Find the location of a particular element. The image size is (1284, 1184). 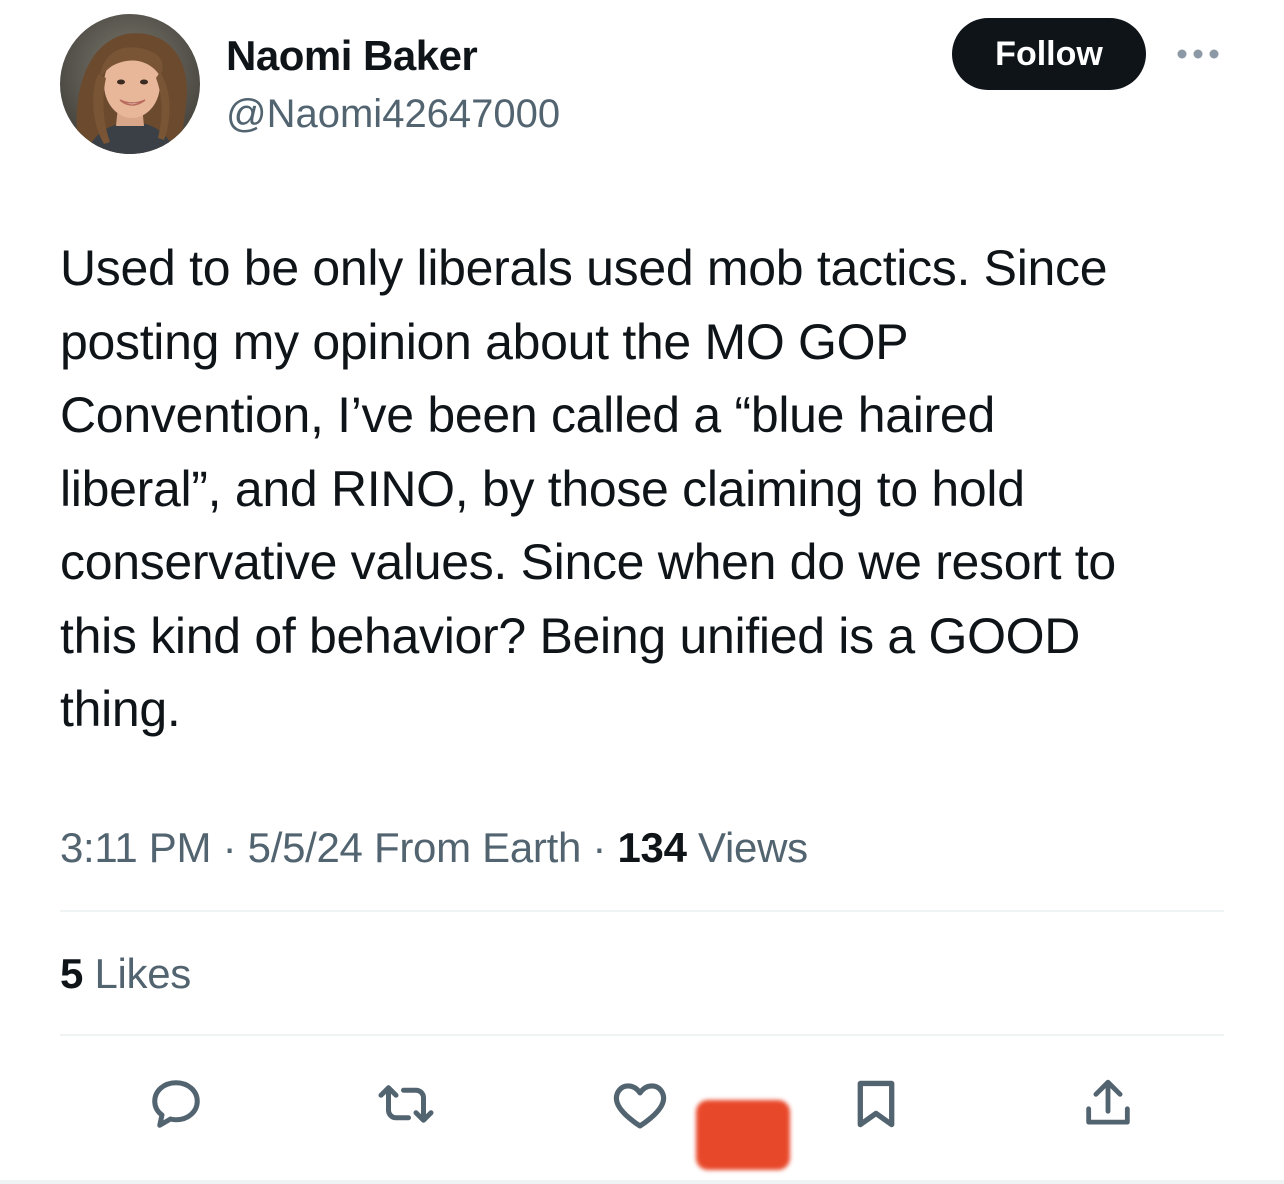

like-button is located at coordinates (640, 1104).